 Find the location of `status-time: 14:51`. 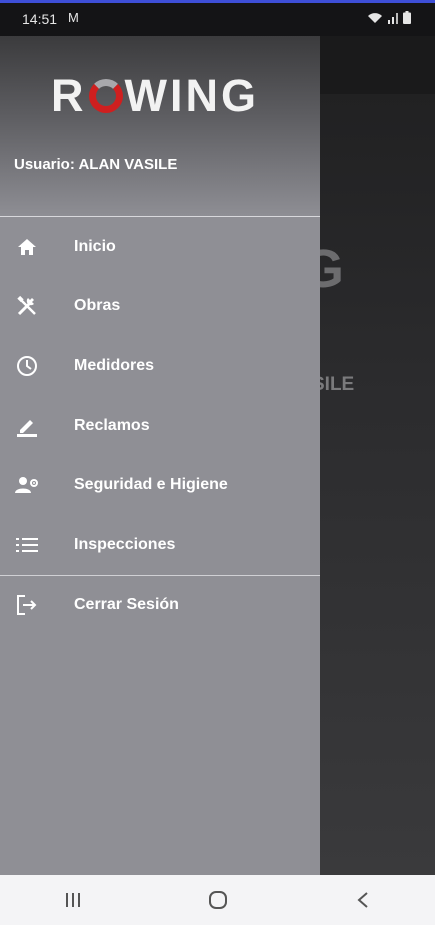

status-time: 14:51 is located at coordinates (40, 19).